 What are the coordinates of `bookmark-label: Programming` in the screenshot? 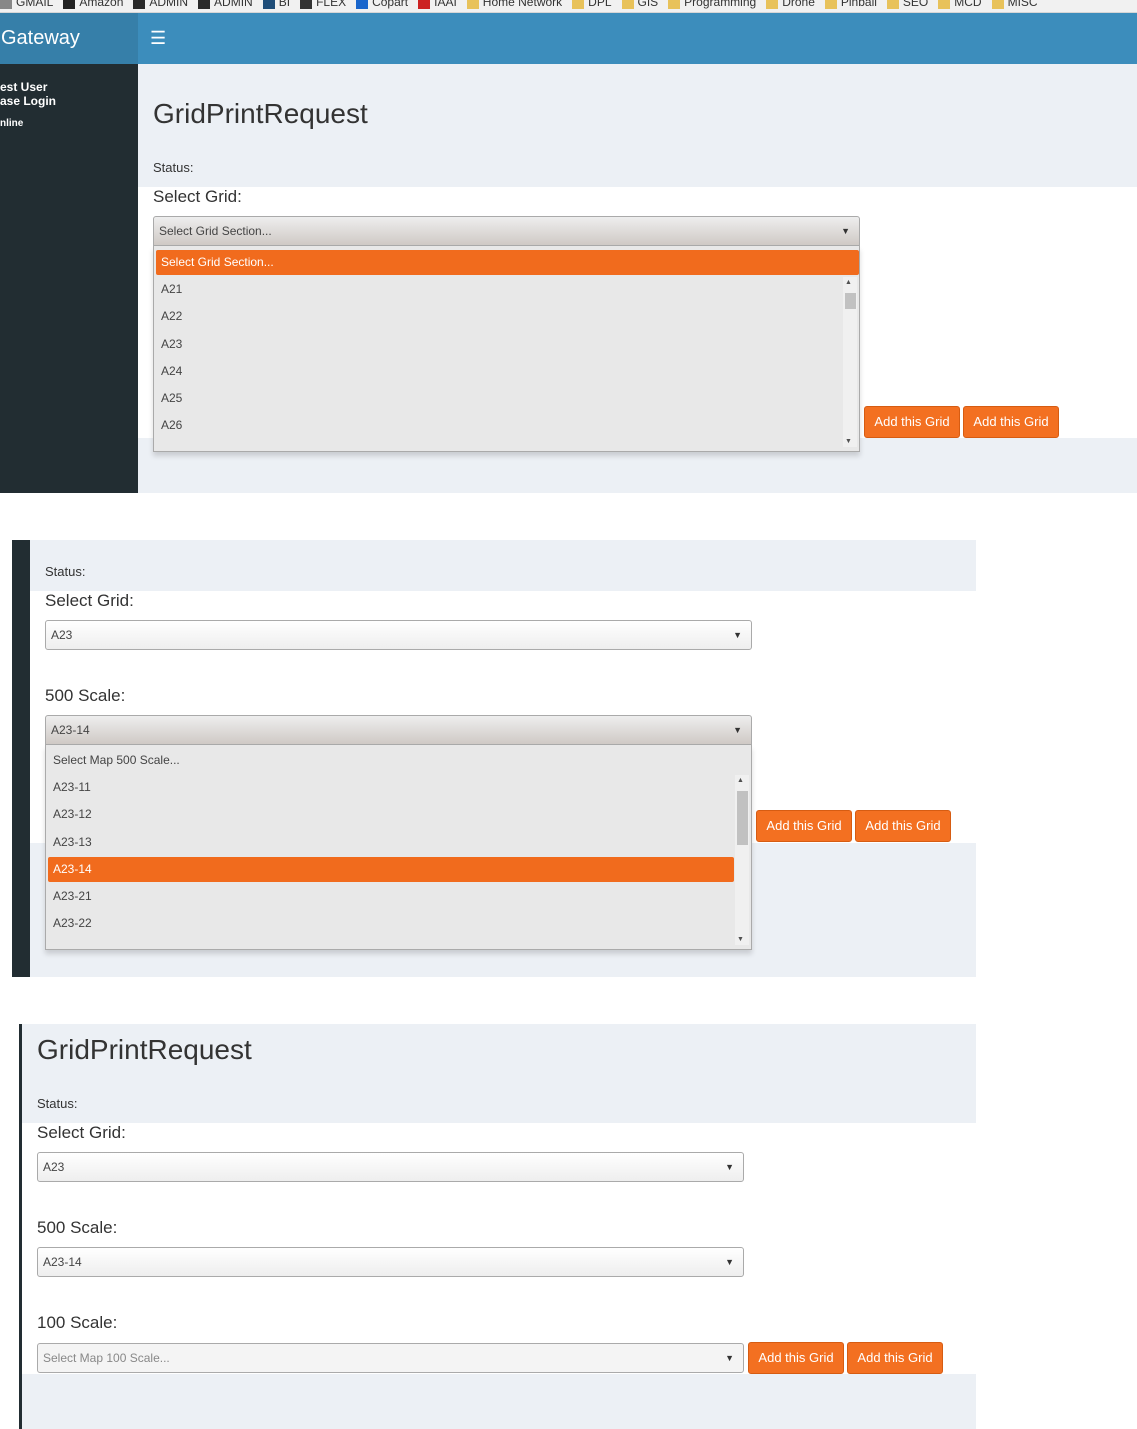 It's located at (720, 4).